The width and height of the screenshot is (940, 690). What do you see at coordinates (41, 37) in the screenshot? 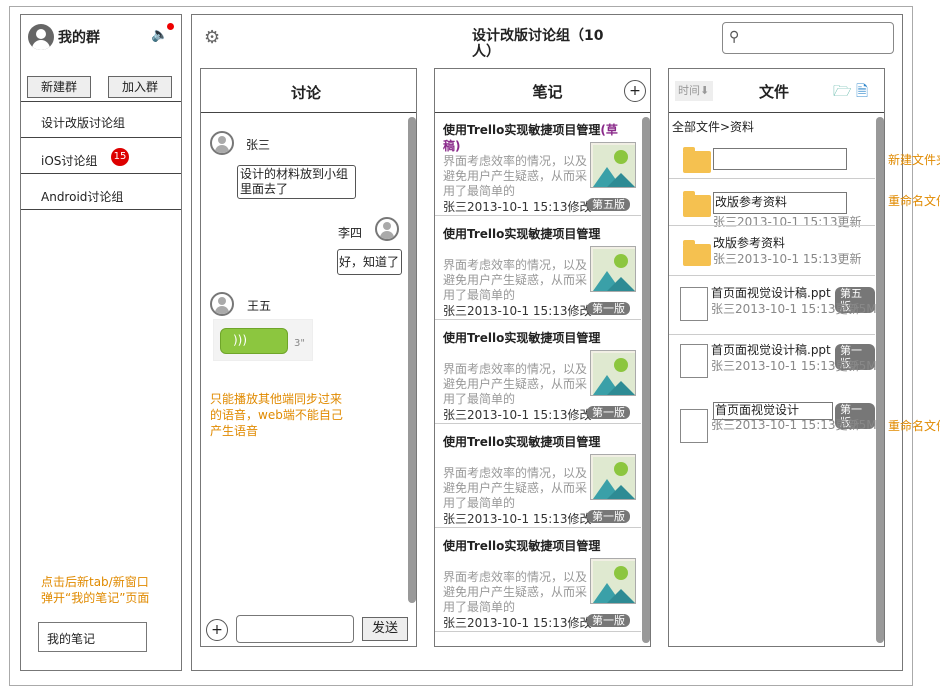
I see `user-avatar-icon` at bounding box center [41, 37].